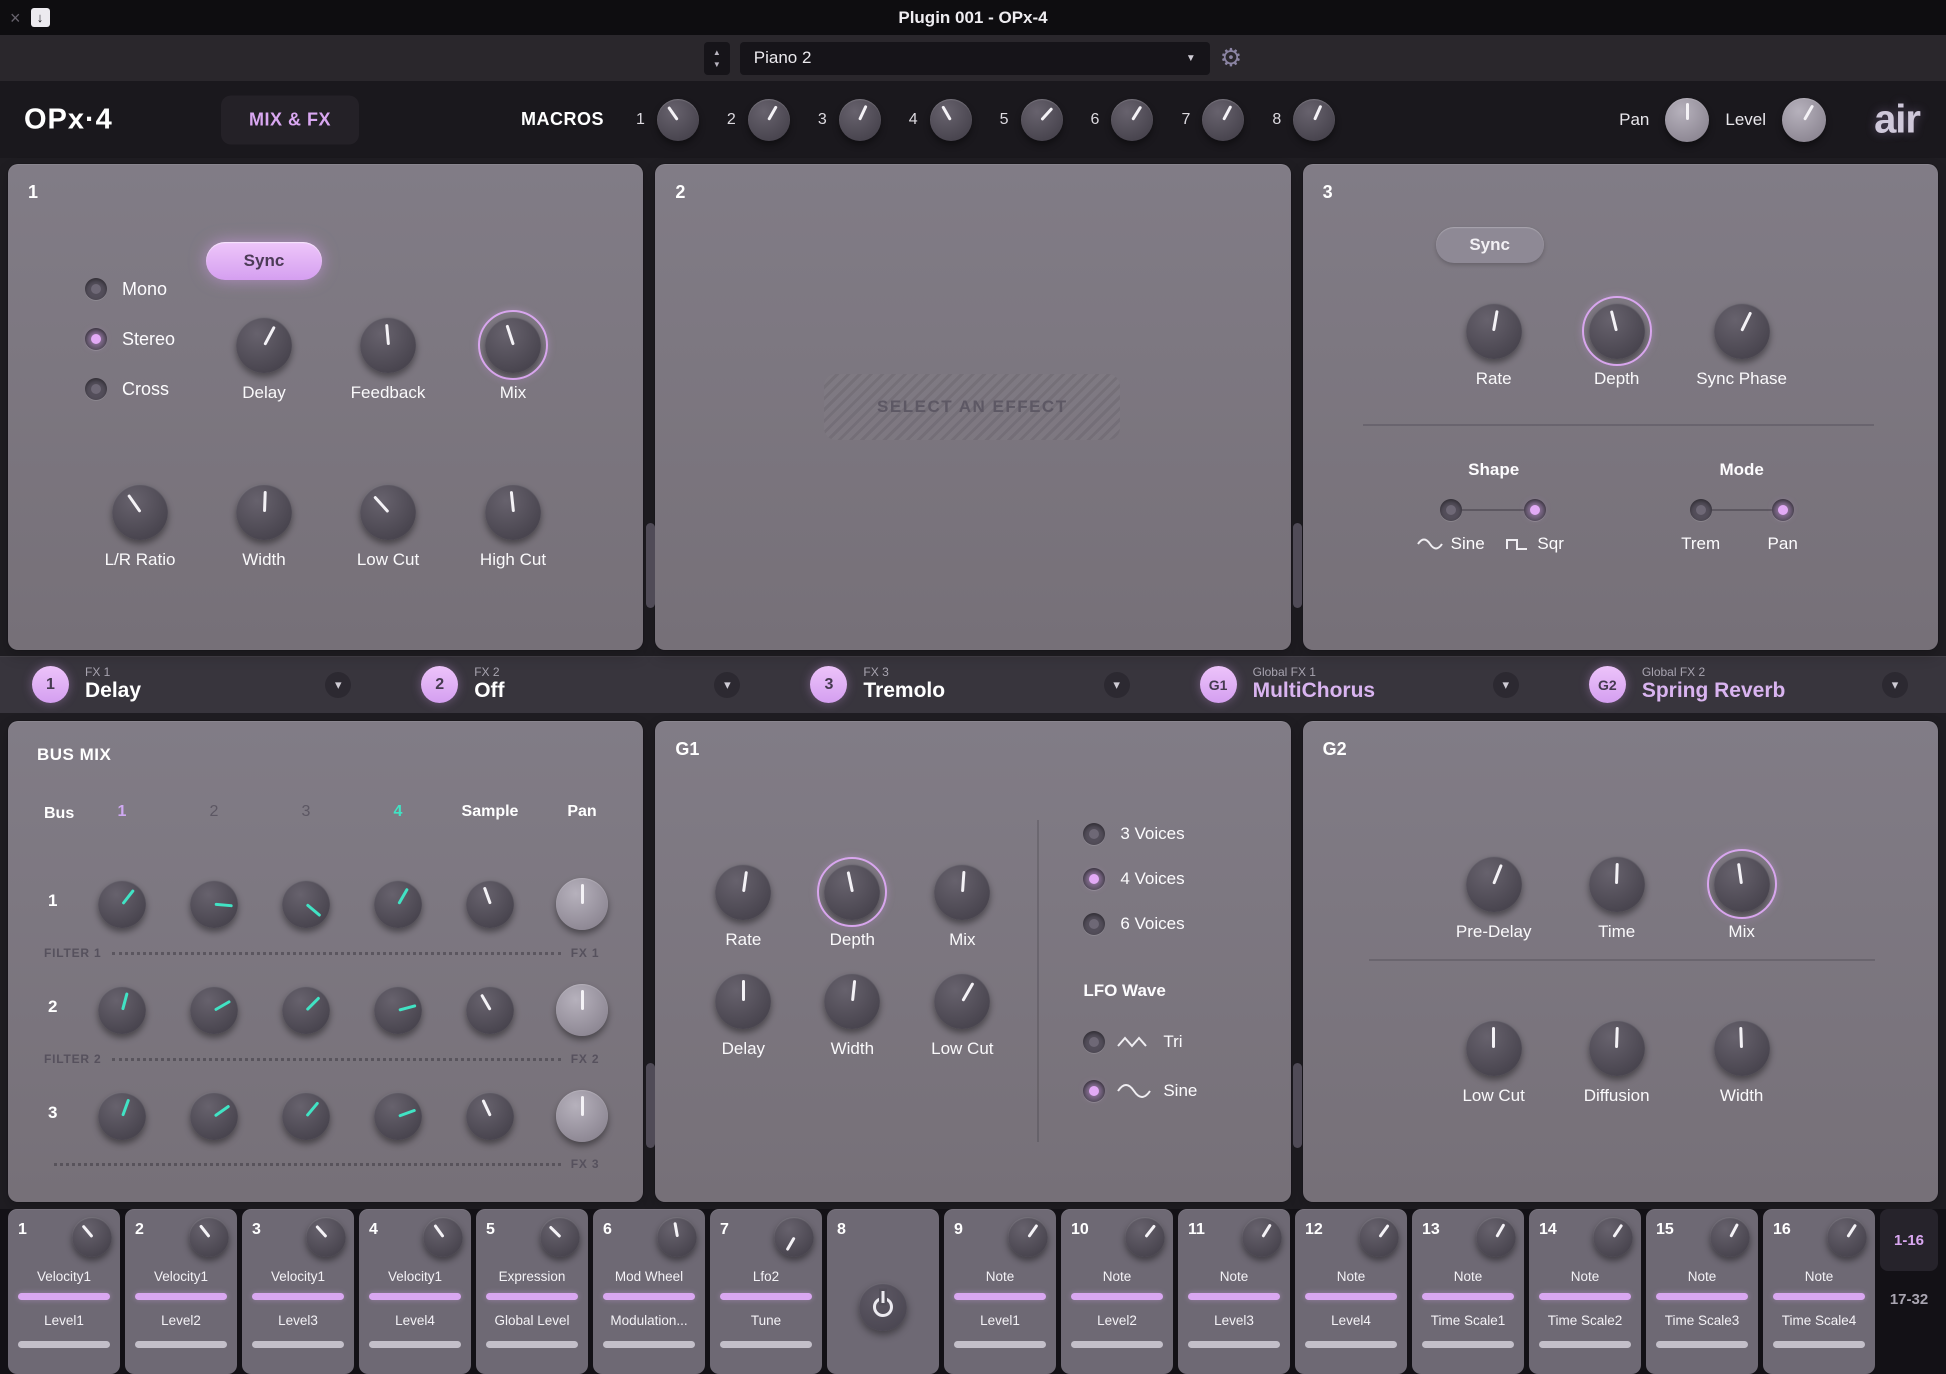  I want to click on bus-col-3: 3, so click(306, 812).